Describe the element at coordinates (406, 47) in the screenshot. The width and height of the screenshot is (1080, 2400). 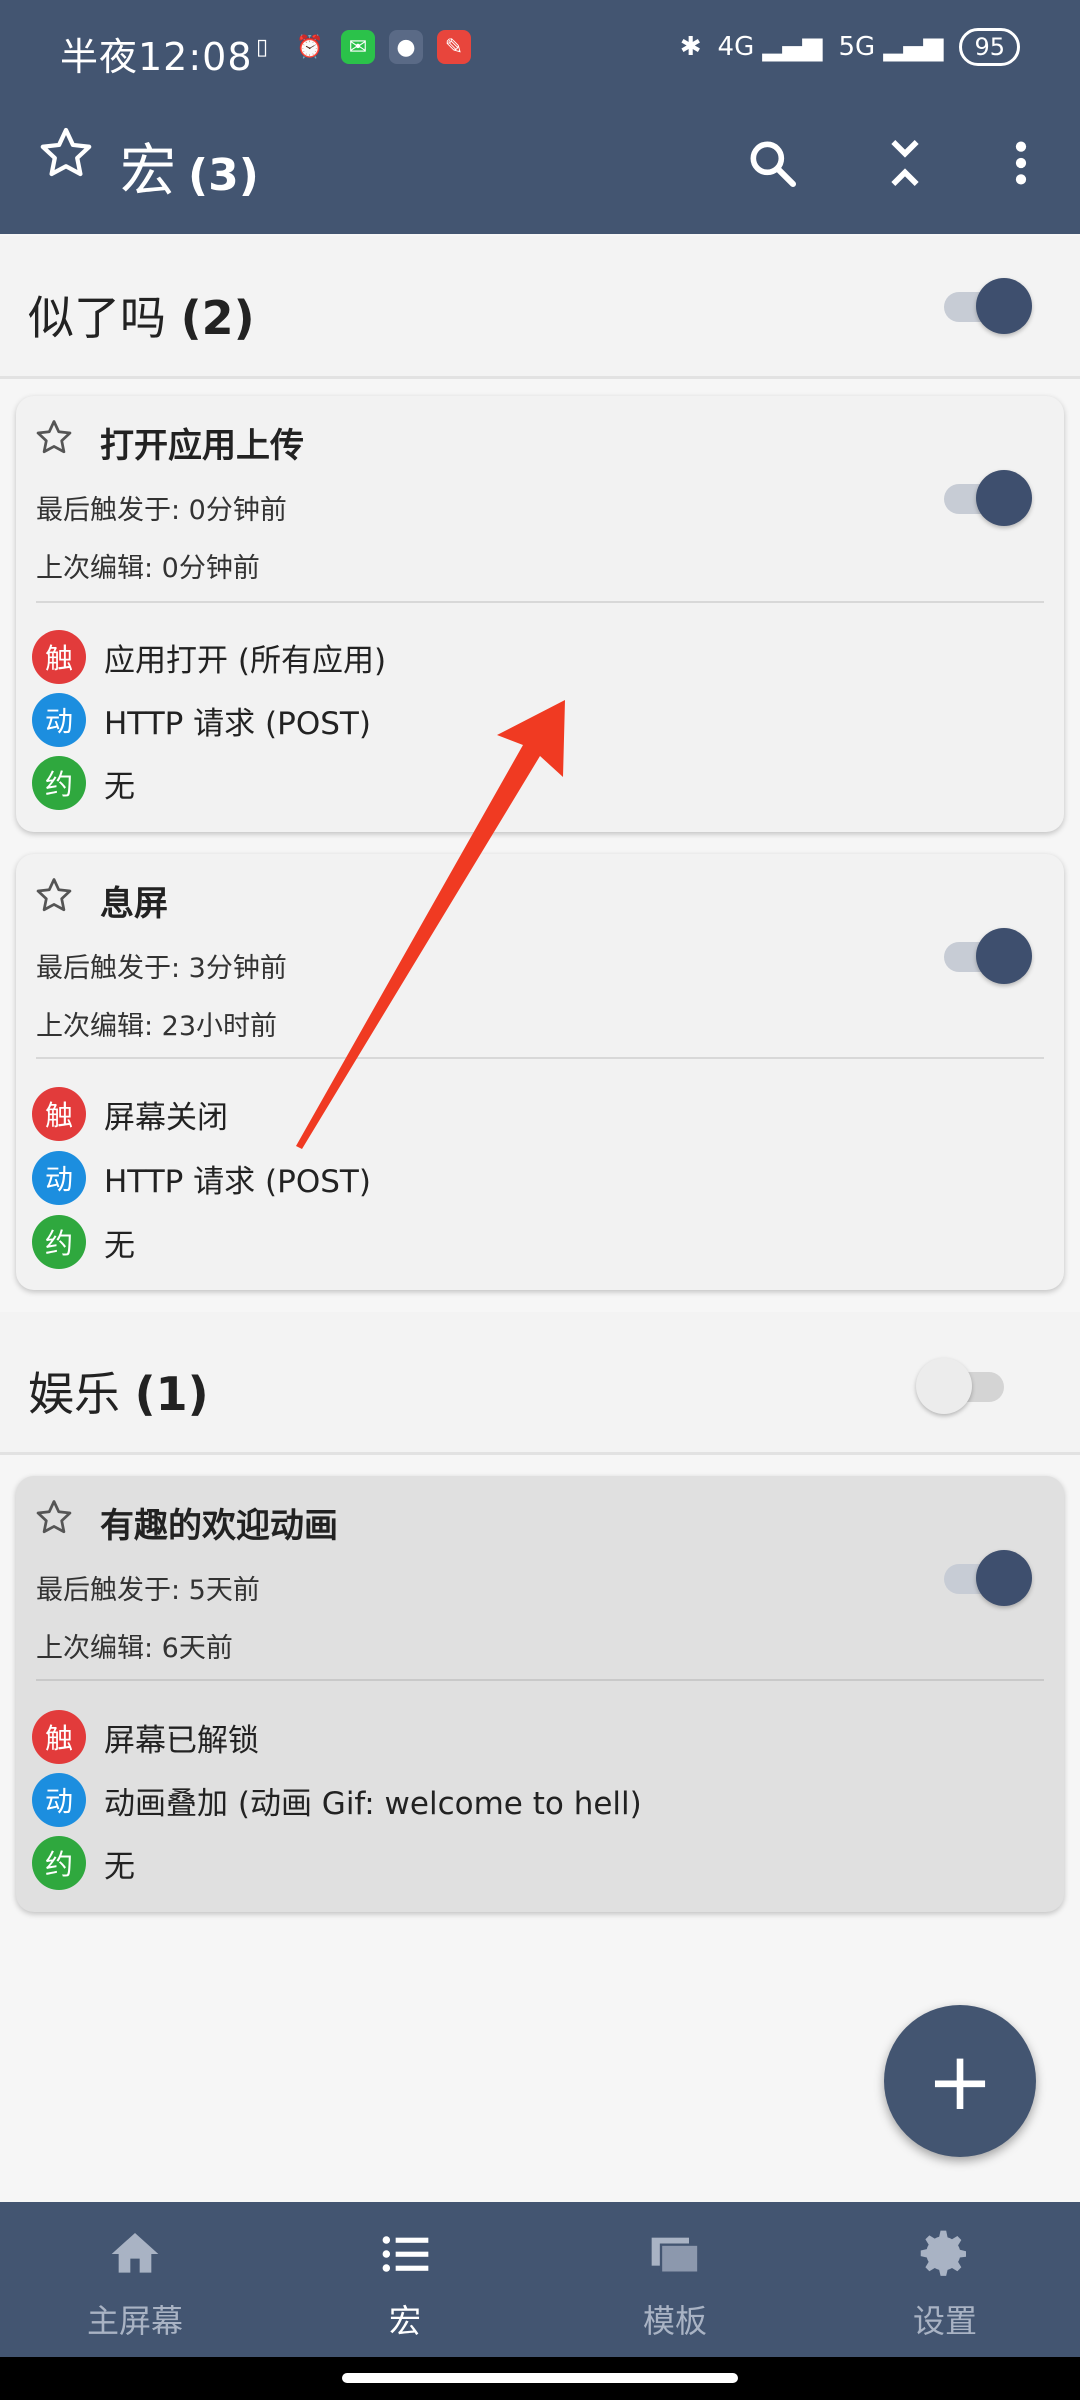
I see `app-notification-icon: ●` at that location.